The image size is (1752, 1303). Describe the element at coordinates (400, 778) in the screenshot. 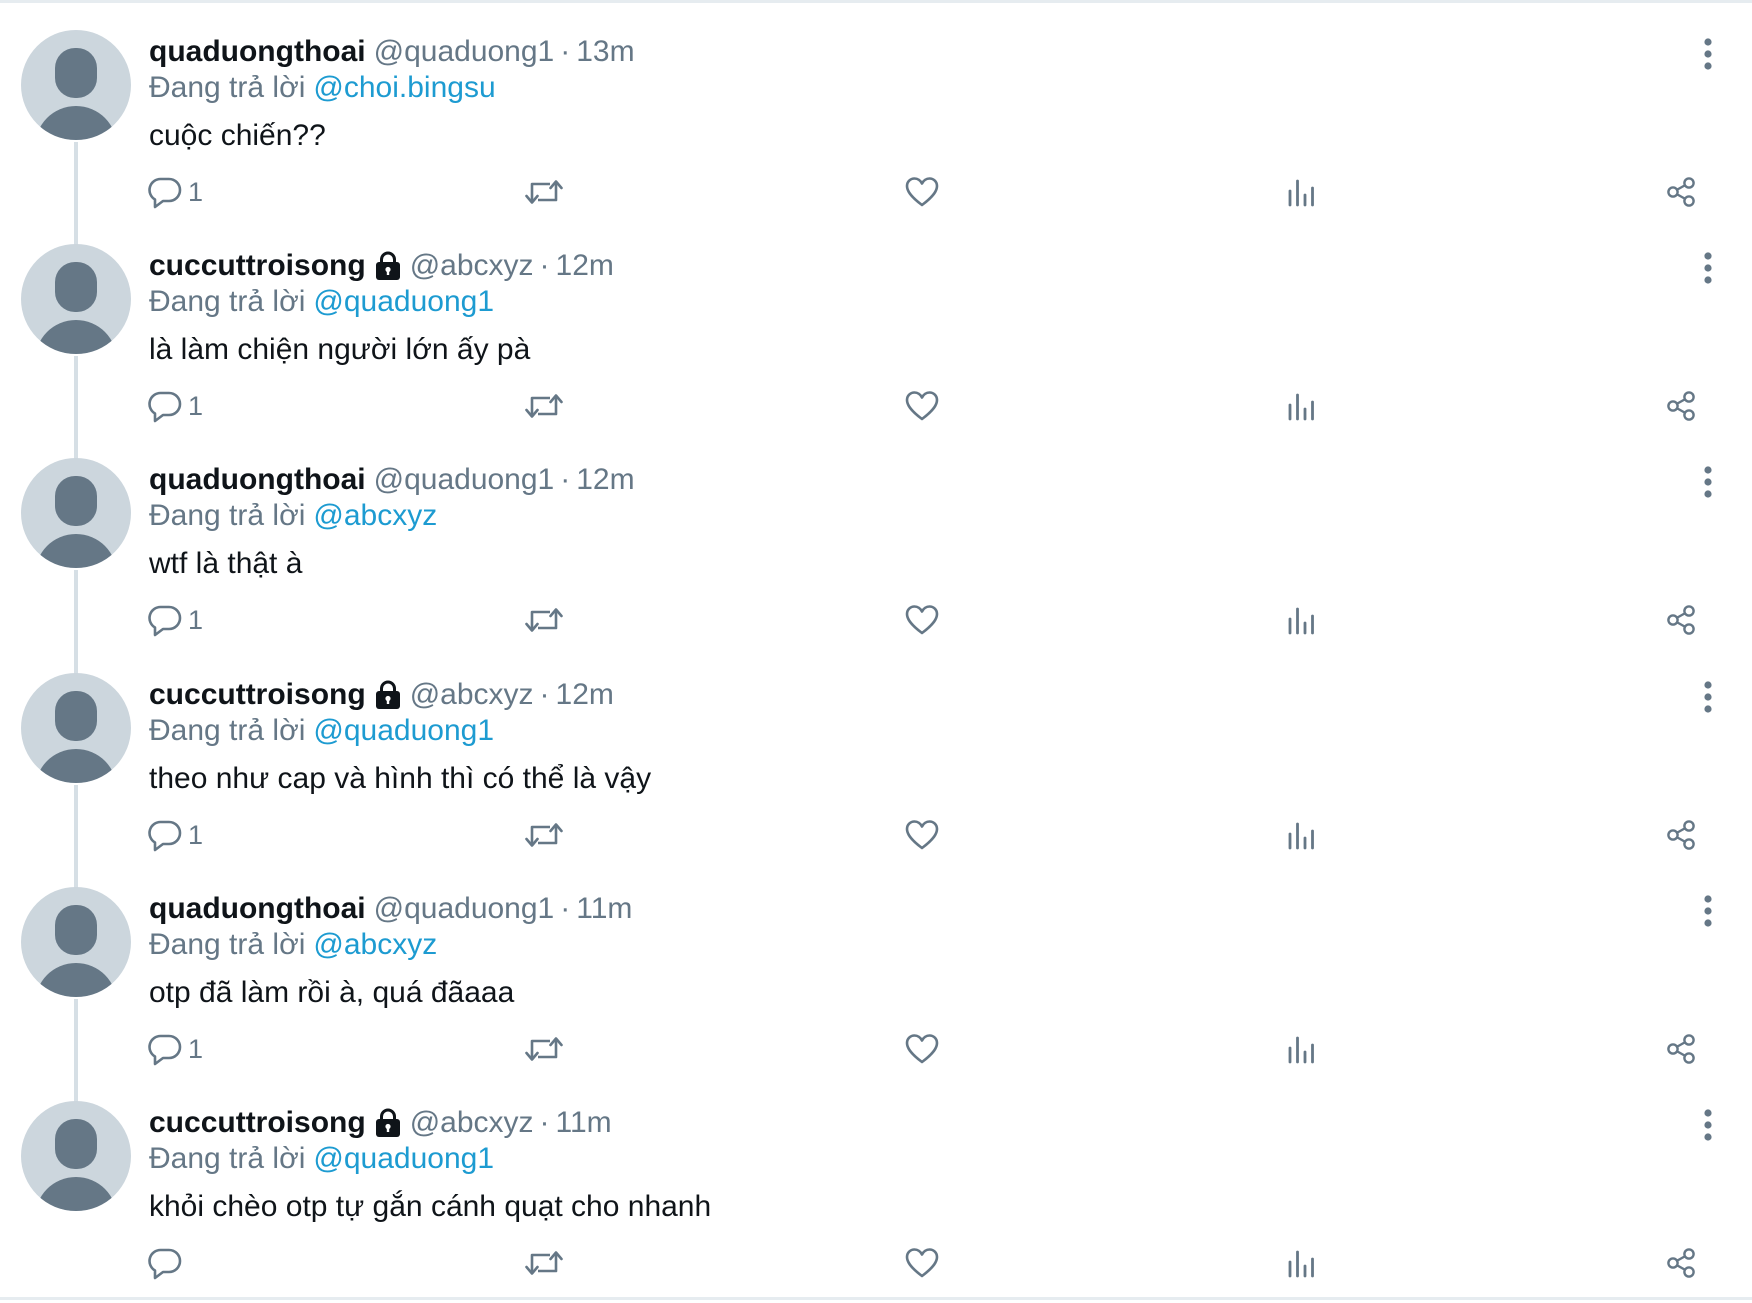

I see `tweet-text: theo như cap và hình thì có thể là vậy` at that location.